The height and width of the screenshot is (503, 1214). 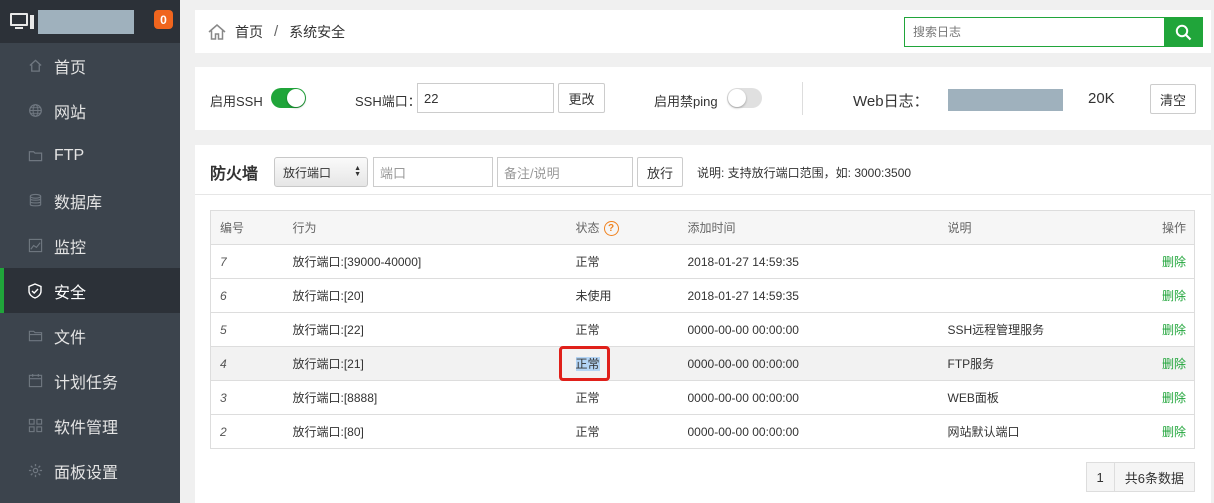 I want to click on total-count: 共6条数据, so click(x=1153, y=477).